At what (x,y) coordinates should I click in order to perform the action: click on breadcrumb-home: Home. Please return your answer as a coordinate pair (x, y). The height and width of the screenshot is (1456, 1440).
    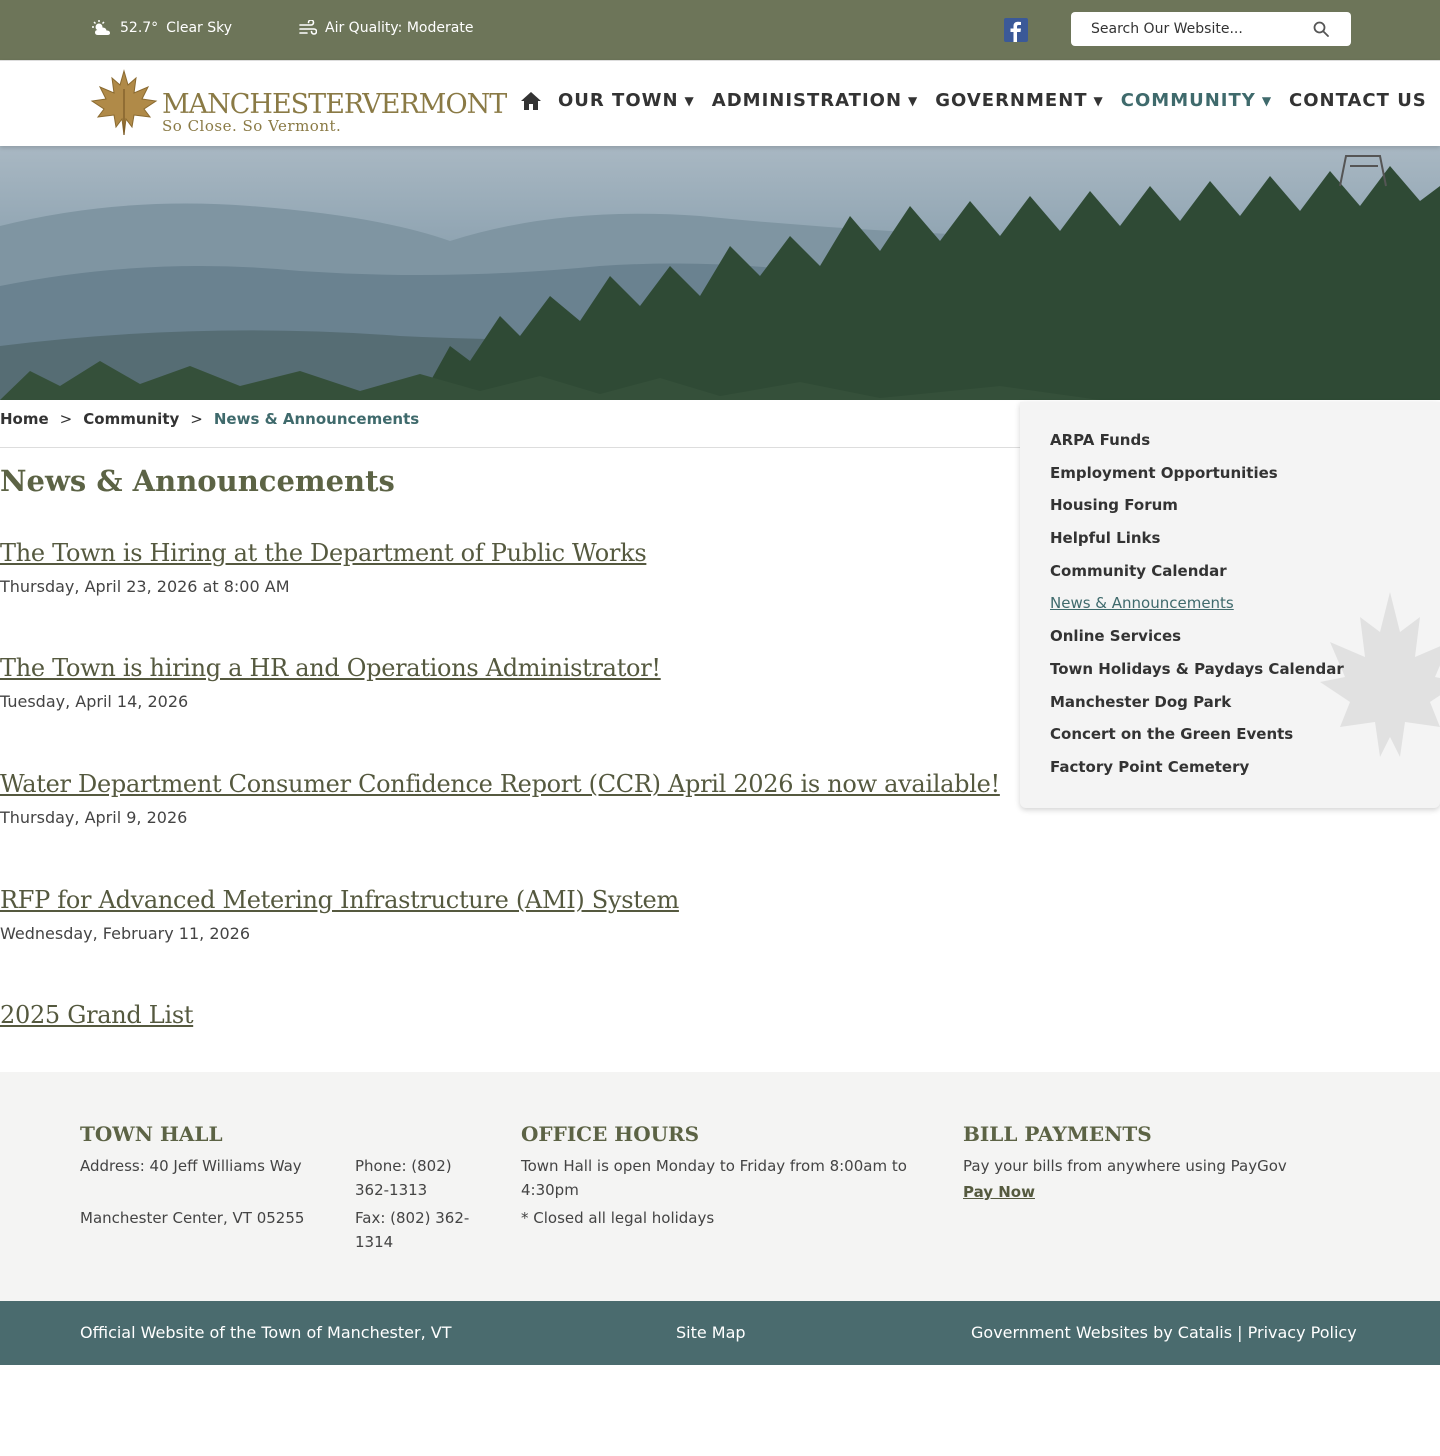
    Looking at the image, I should click on (24, 419).